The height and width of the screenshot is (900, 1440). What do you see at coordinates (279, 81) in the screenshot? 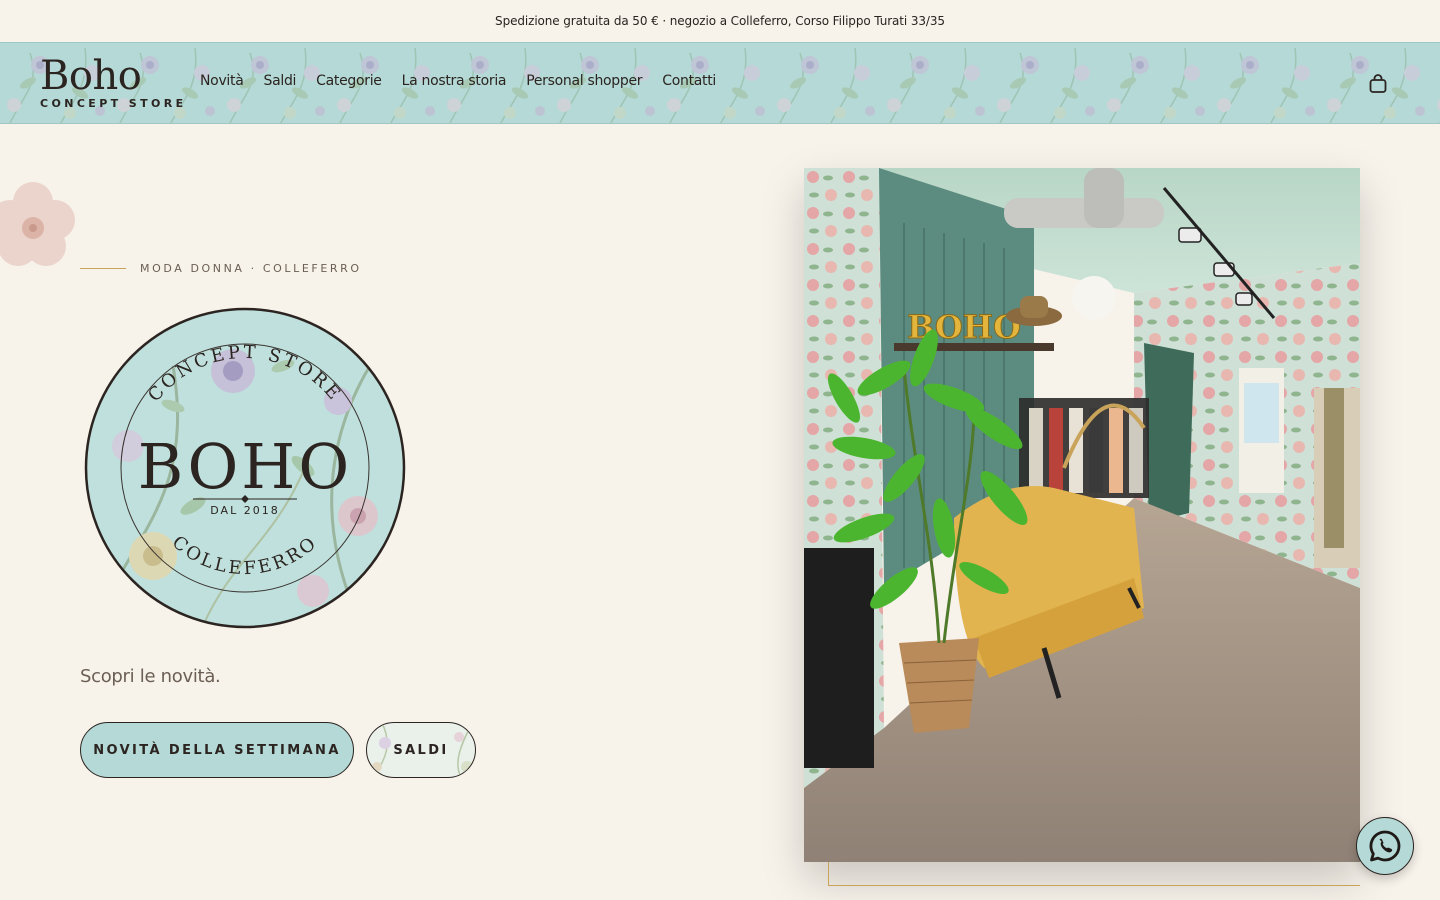
I see `nav-item-saldi: Saldi` at bounding box center [279, 81].